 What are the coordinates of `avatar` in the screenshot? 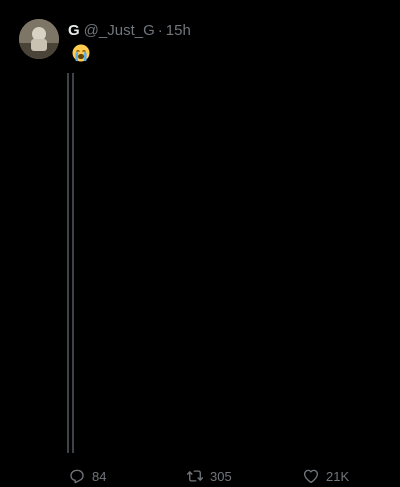 It's located at (39, 39).